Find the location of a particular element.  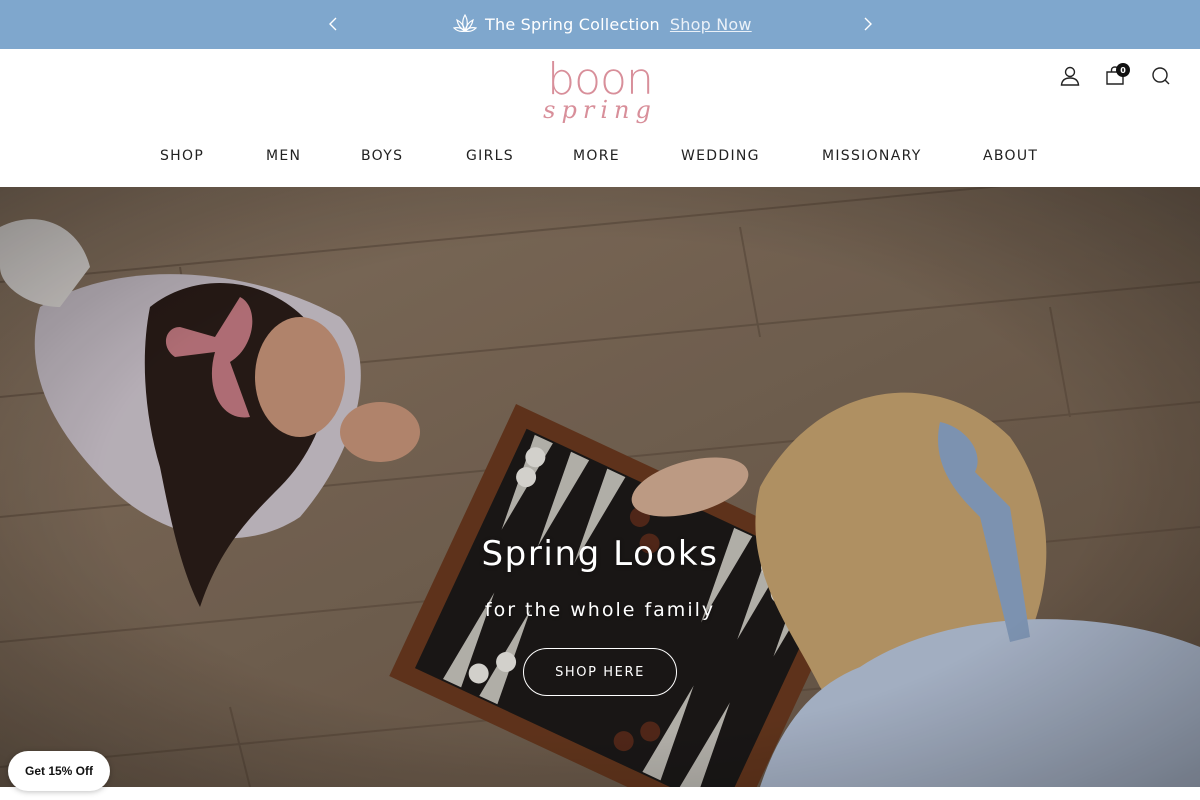

announcement-content: The Spring Collection Shop Now is located at coordinates (602, 24).